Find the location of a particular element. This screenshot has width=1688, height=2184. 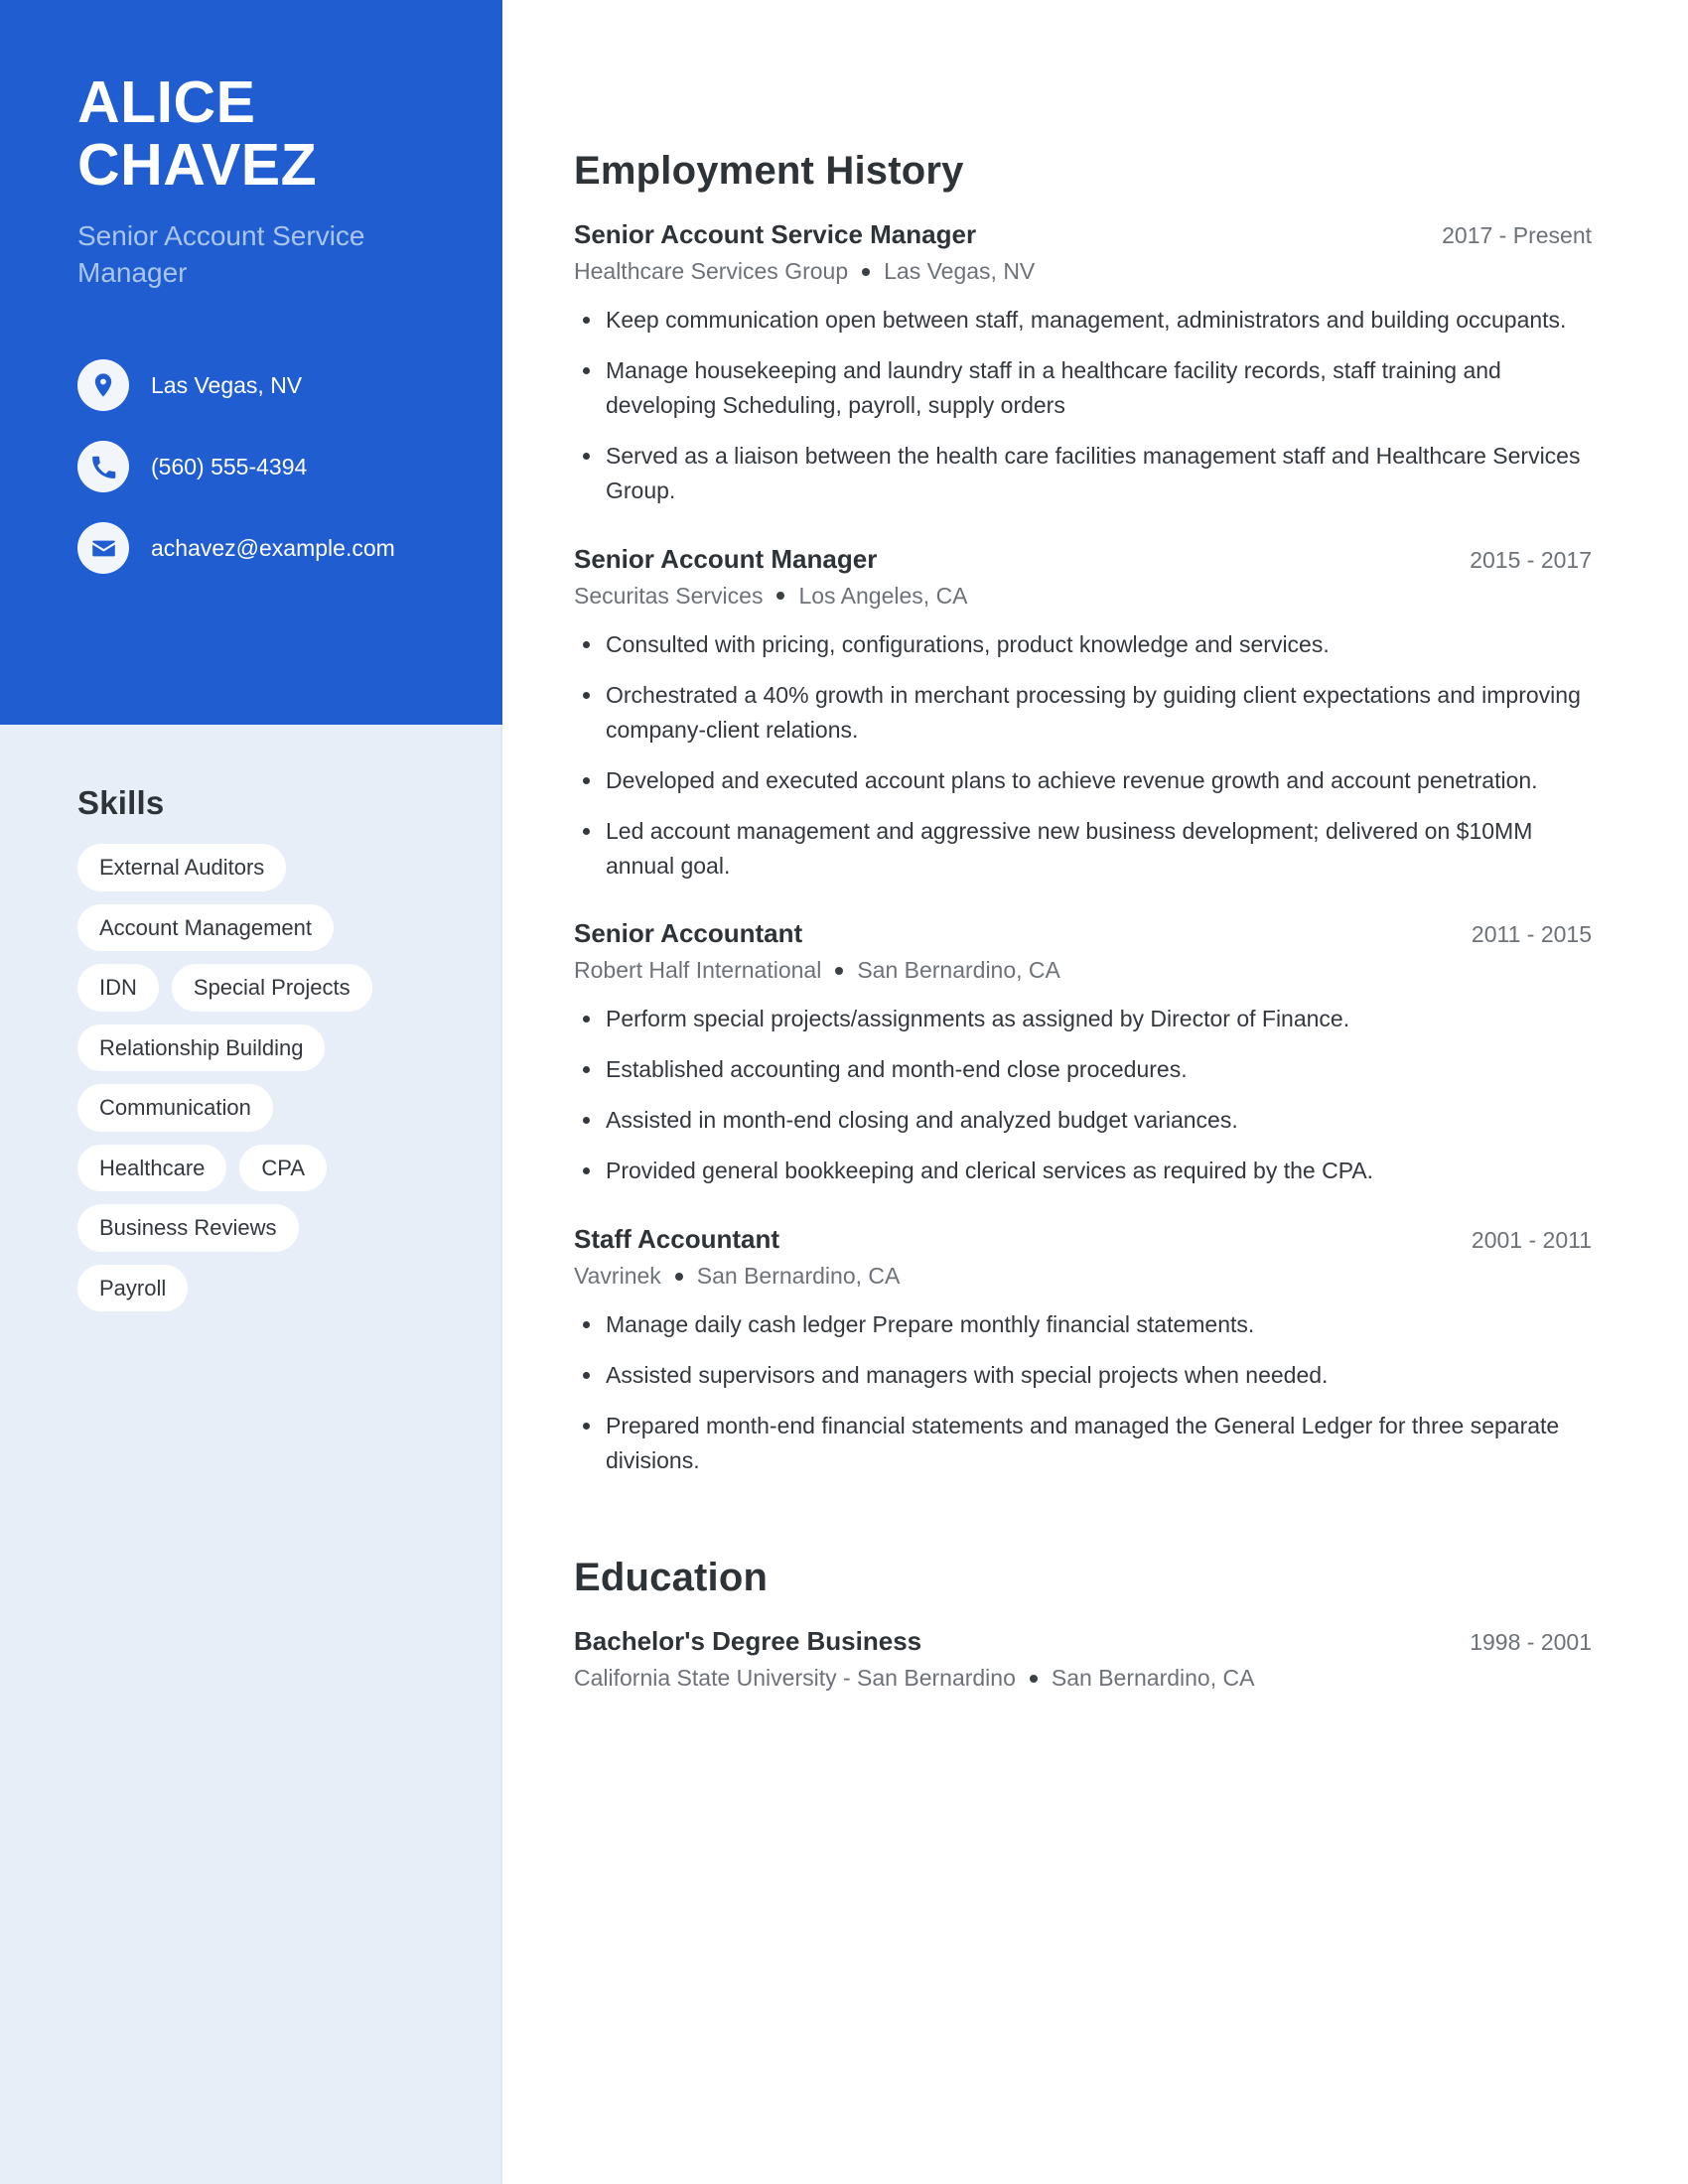

entry-title: Senior Account Manager is located at coordinates (726, 558).